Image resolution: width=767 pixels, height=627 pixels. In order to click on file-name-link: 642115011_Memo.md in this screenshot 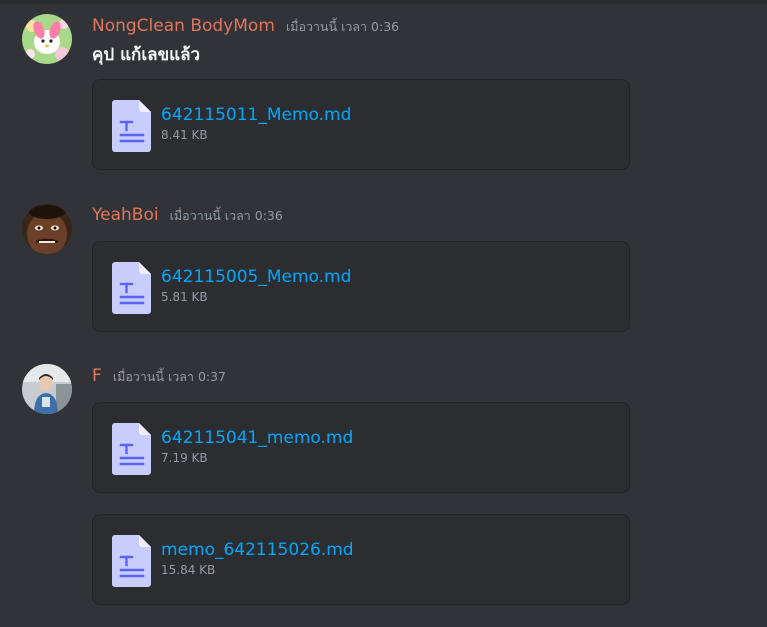, I will do `click(256, 115)`.